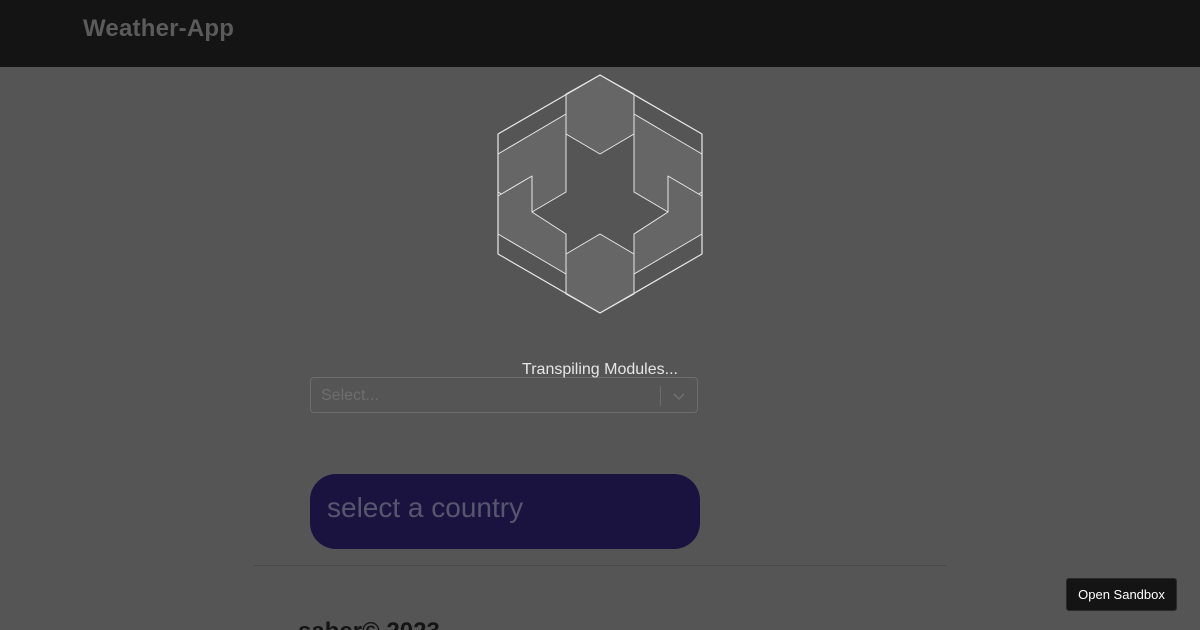 The image size is (1200, 630). Describe the element at coordinates (425, 507) in the screenshot. I see `country-card-text: select a country` at that location.